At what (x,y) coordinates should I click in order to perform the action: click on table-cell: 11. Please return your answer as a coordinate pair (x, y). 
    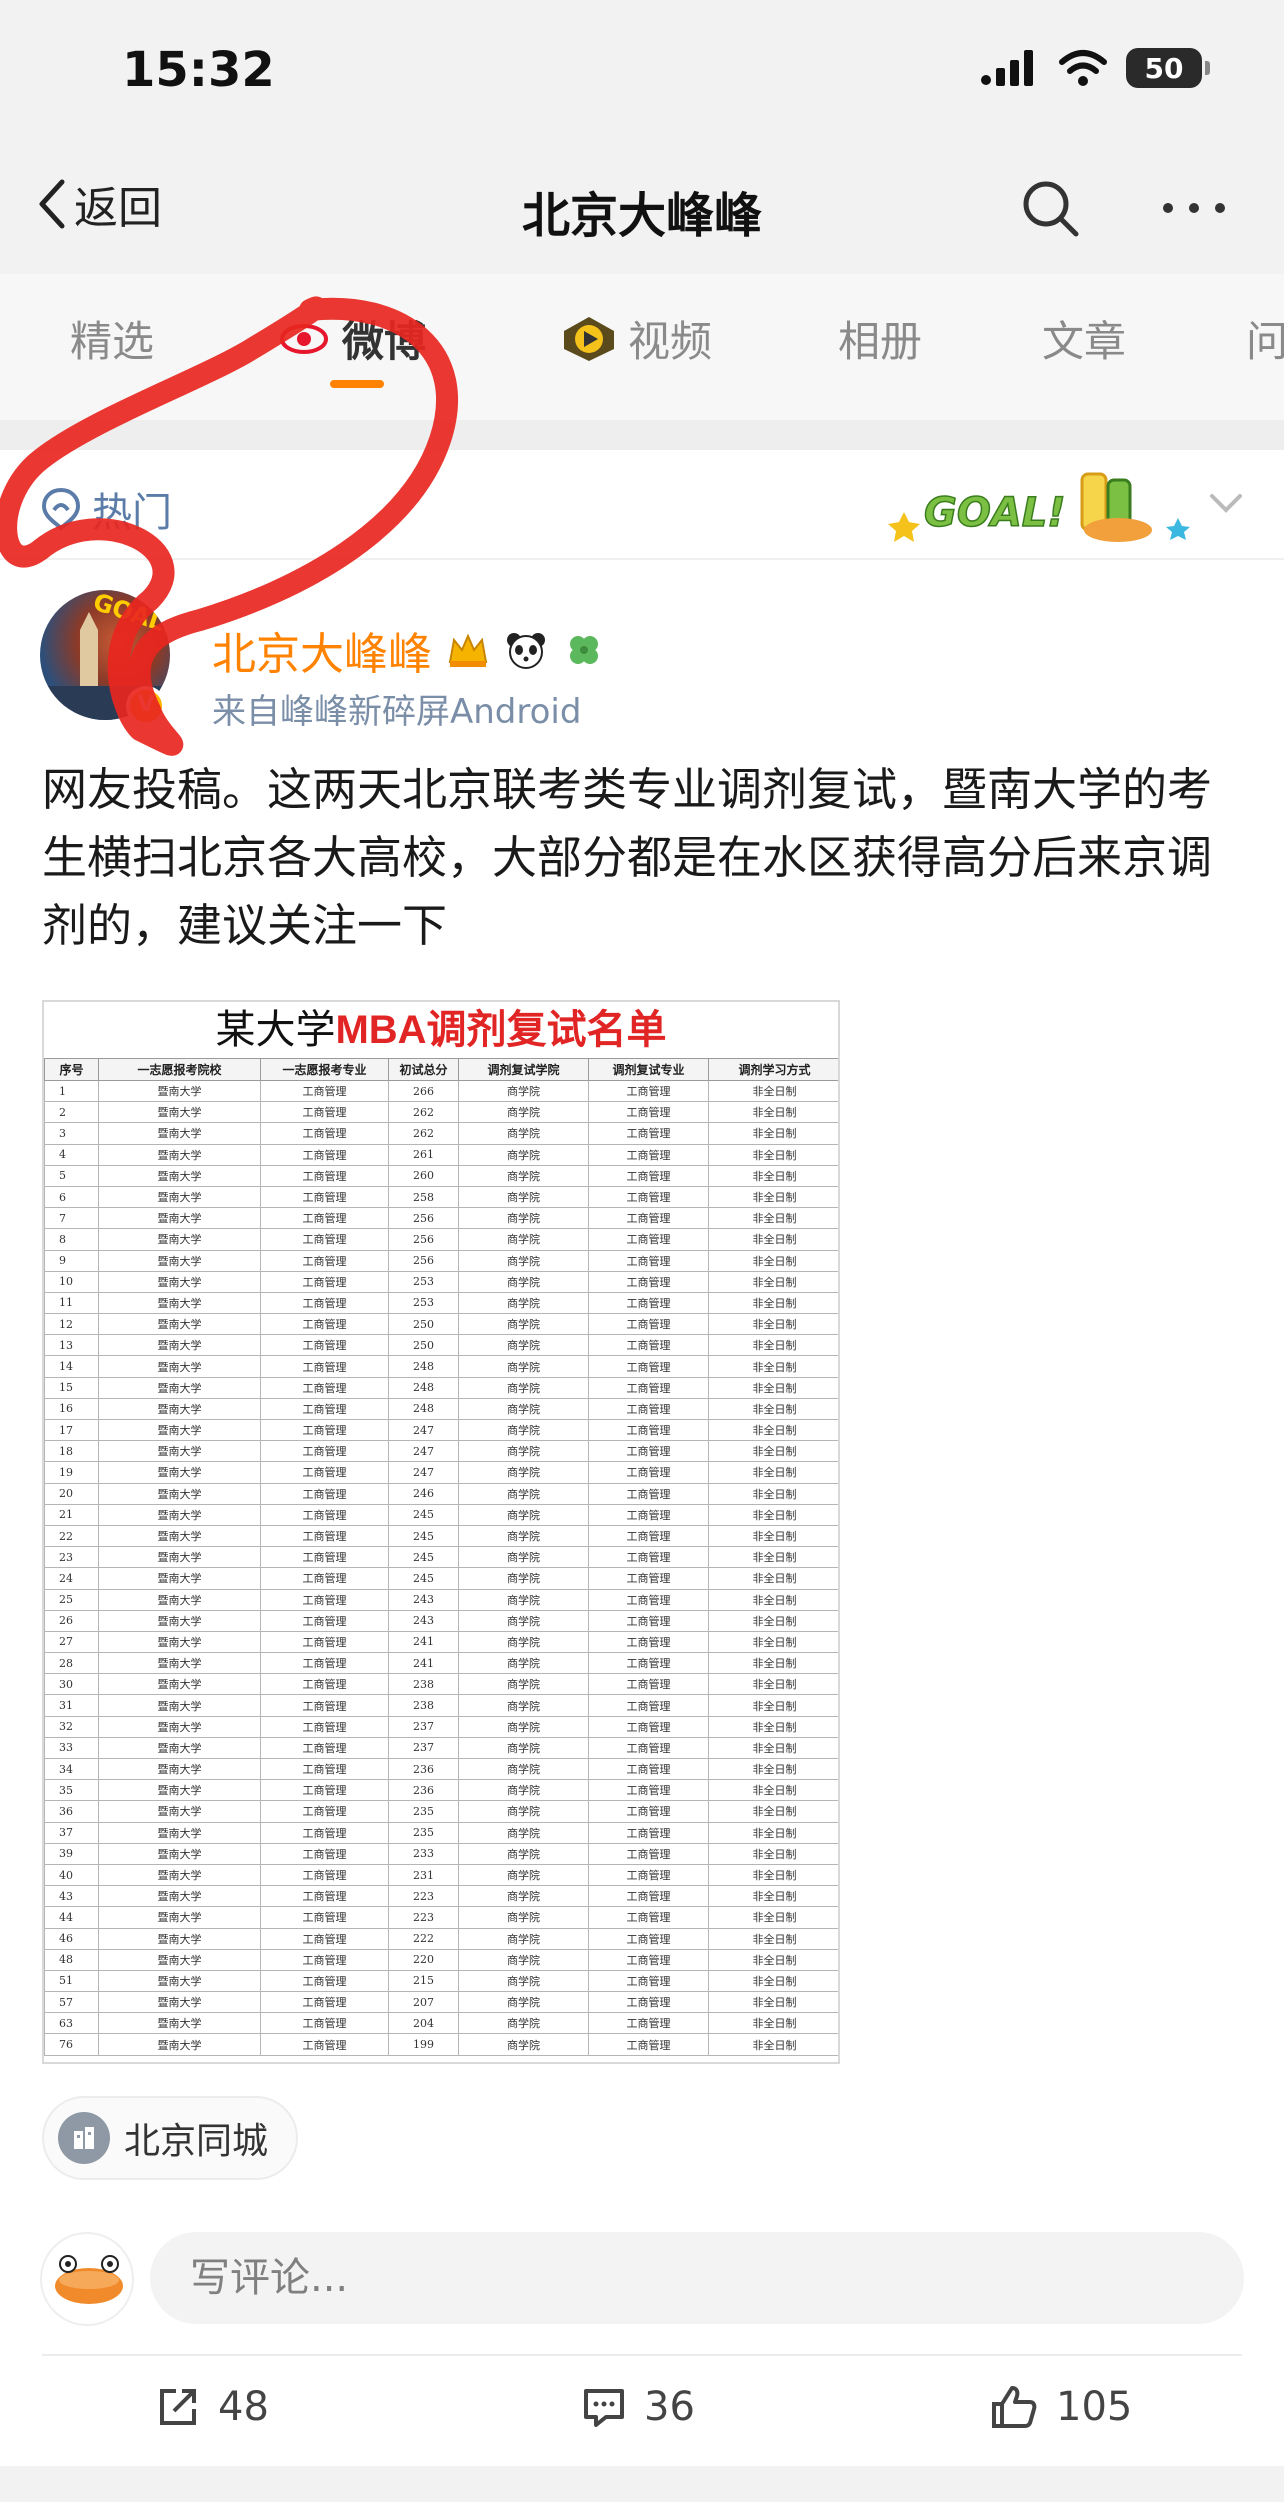
    Looking at the image, I should click on (71, 1303).